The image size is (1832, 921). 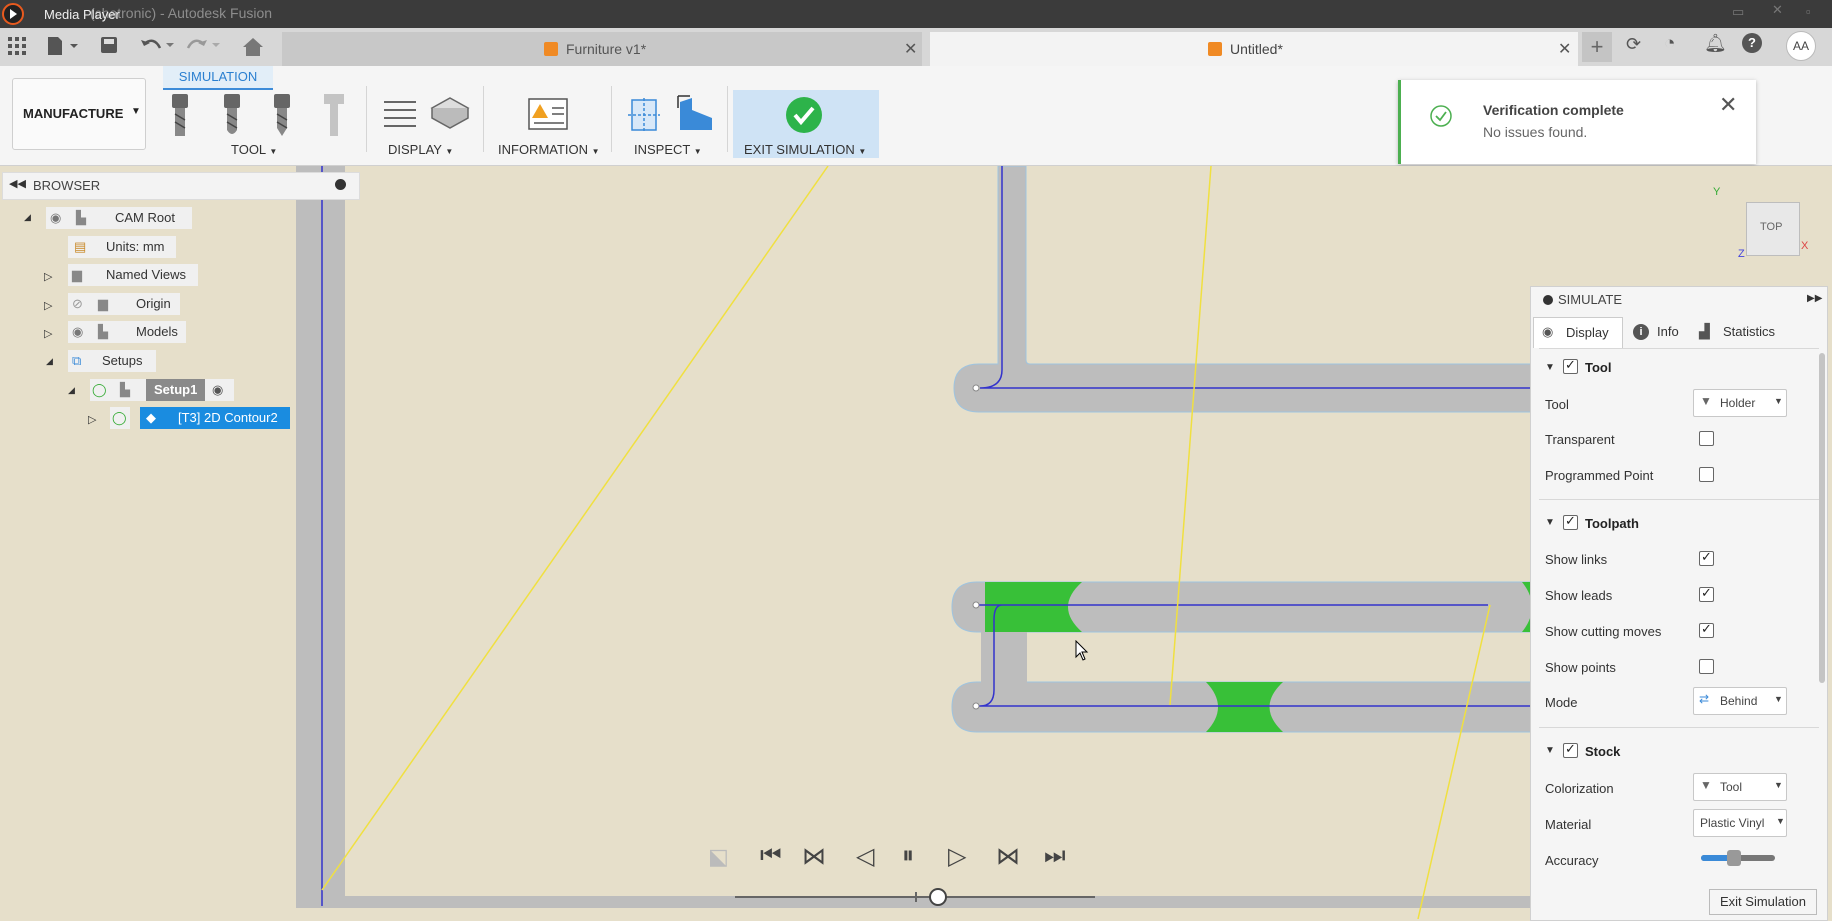 What do you see at coordinates (1740, 787) in the screenshot?
I see `colorization-dropdown: ▼ Tool ▼` at bounding box center [1740, 787].